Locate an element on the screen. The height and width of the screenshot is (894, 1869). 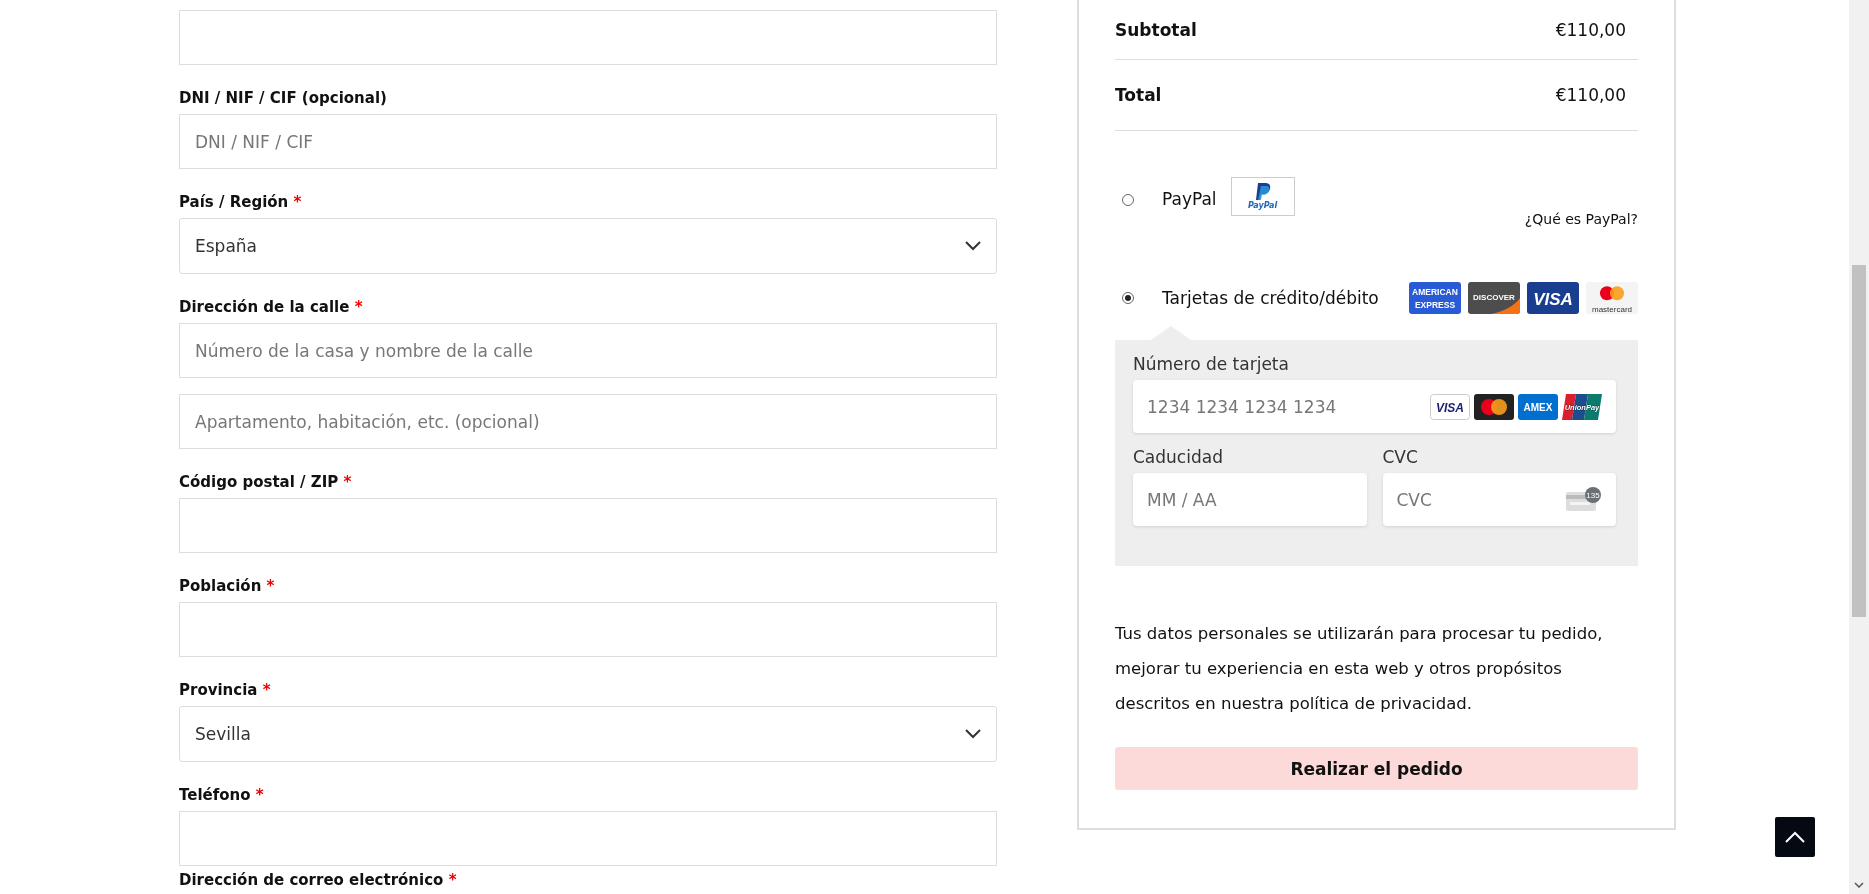
field-label: Provincia * is located at coordinates (225, 690).